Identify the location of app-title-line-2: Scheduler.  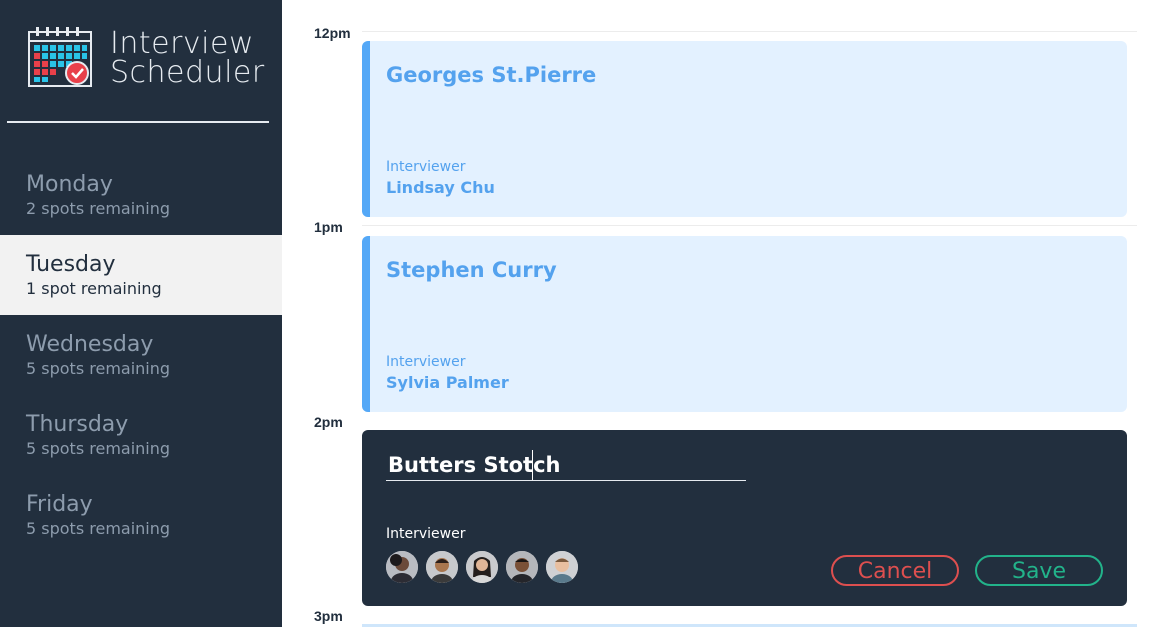
(187, 72).